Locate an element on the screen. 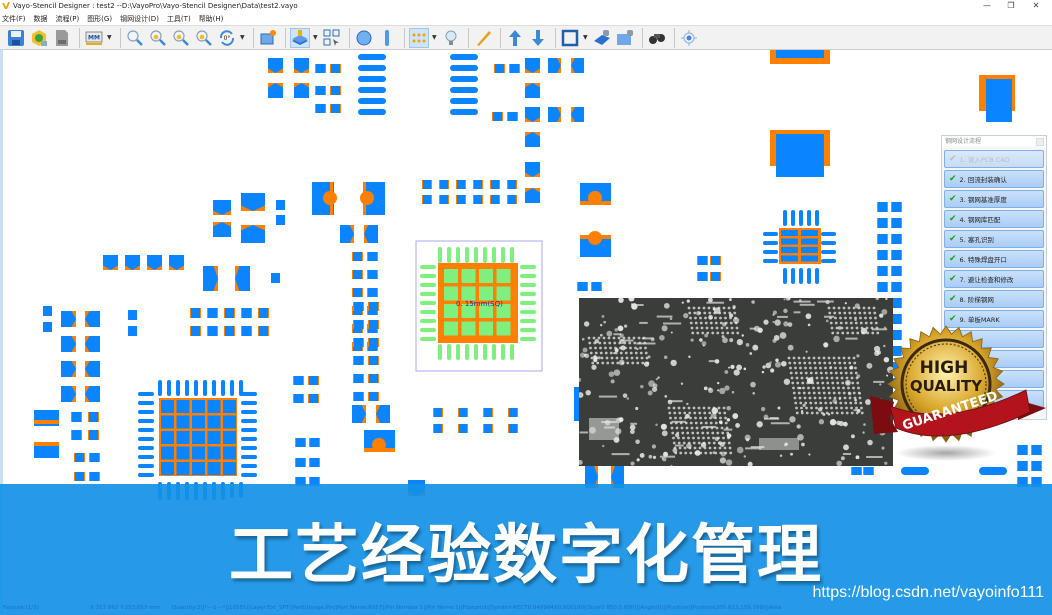 This screenshot has width=1052, height=615. circle-shape-button is located at coordinates (364, 38).